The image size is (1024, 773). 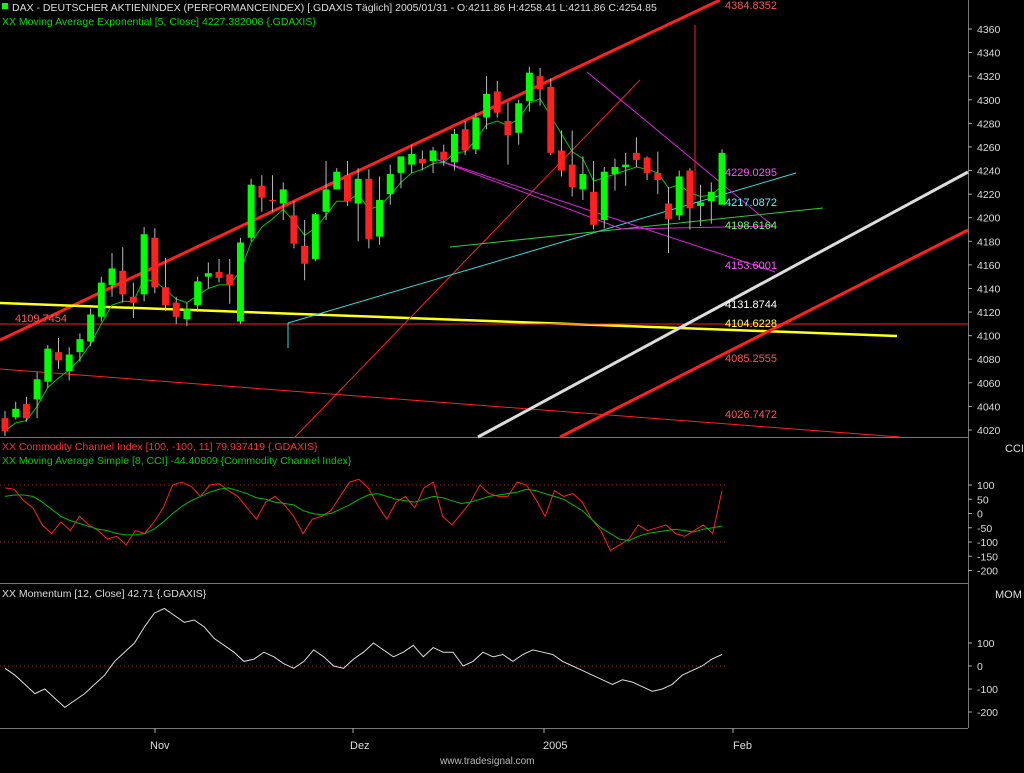 I want to click on price-tick-label: 4120, so click(x=989, y=313).